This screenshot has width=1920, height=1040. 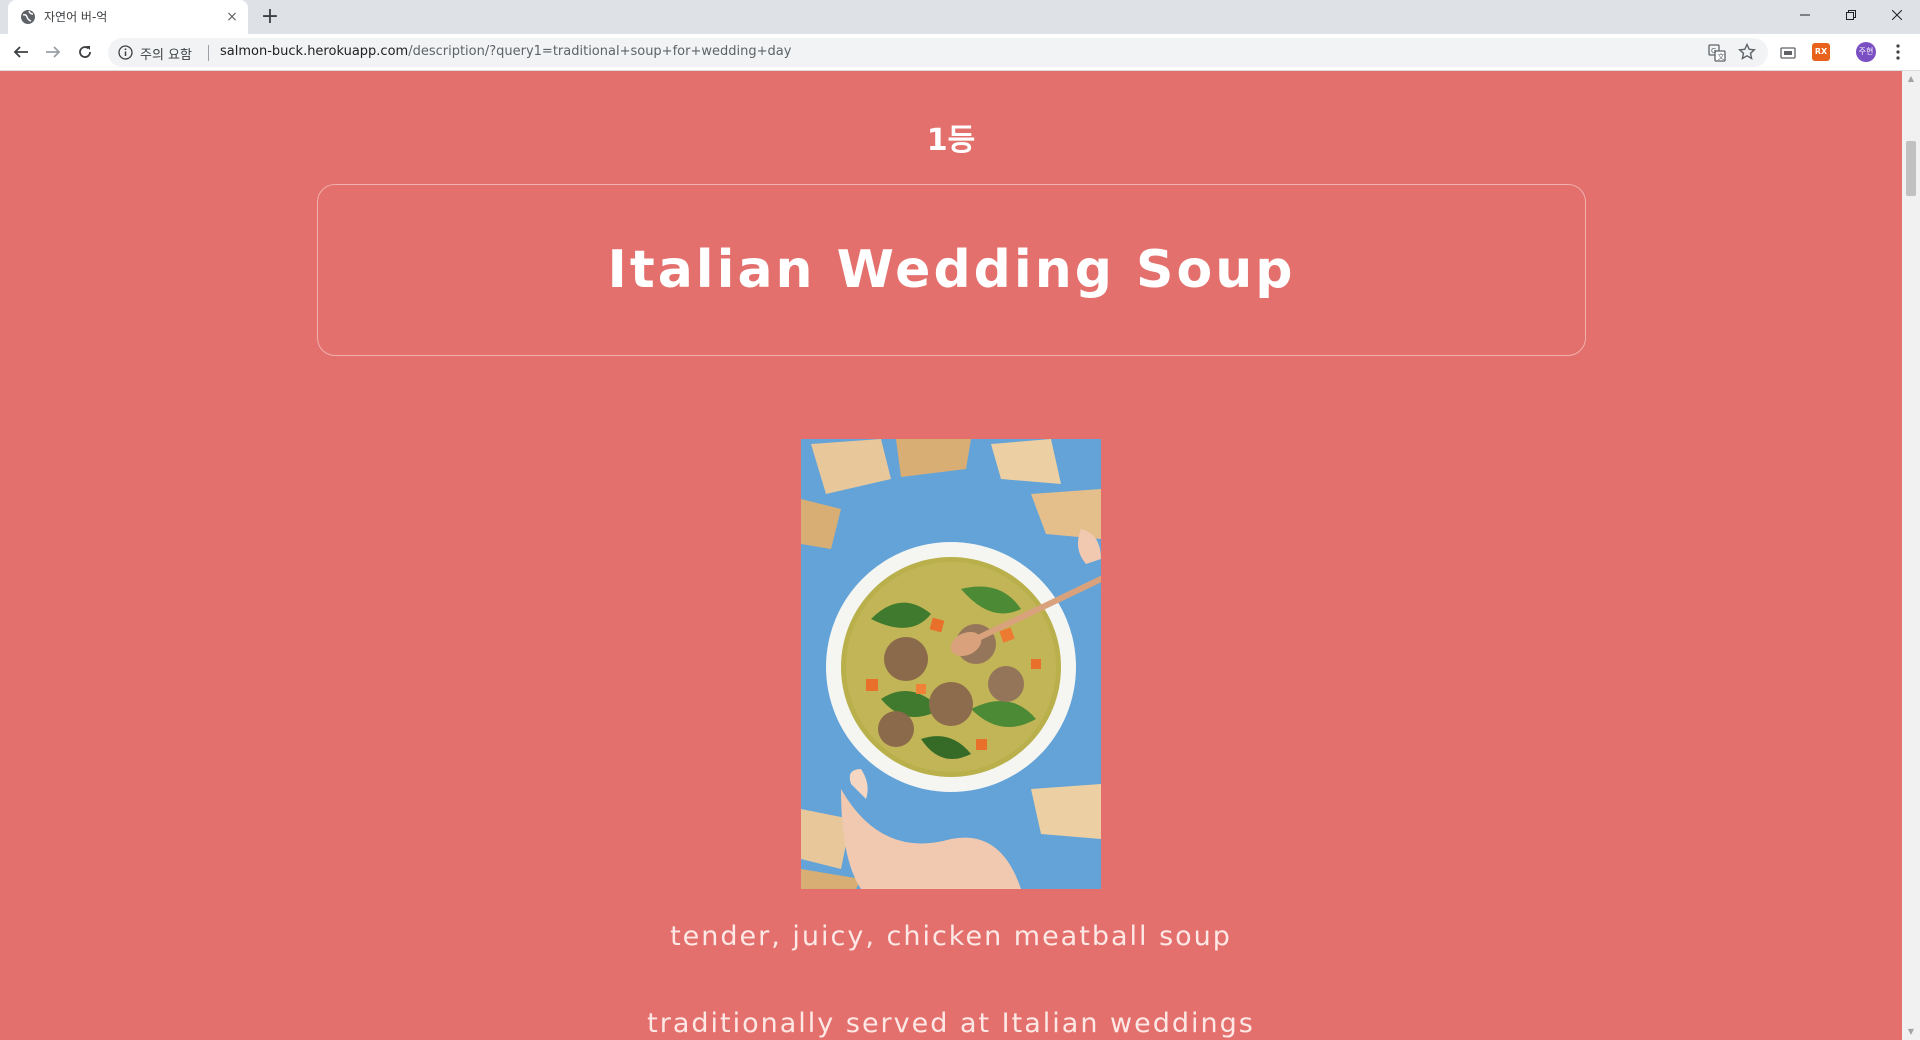 I want to click on rank-label: 1등, so click(x=951, y=140).